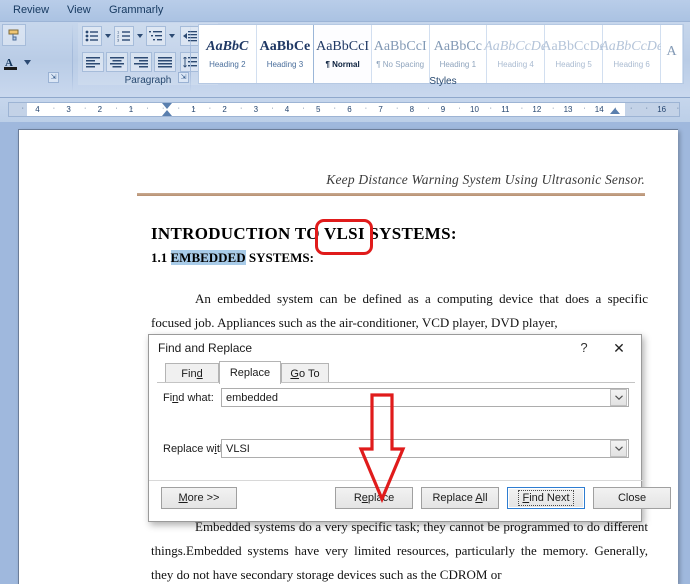 This screenshot has width=690, height=584. Describe the element at coordinates (188, 398) in the screenshot. I see `find-what-label: Find what:` at that location.